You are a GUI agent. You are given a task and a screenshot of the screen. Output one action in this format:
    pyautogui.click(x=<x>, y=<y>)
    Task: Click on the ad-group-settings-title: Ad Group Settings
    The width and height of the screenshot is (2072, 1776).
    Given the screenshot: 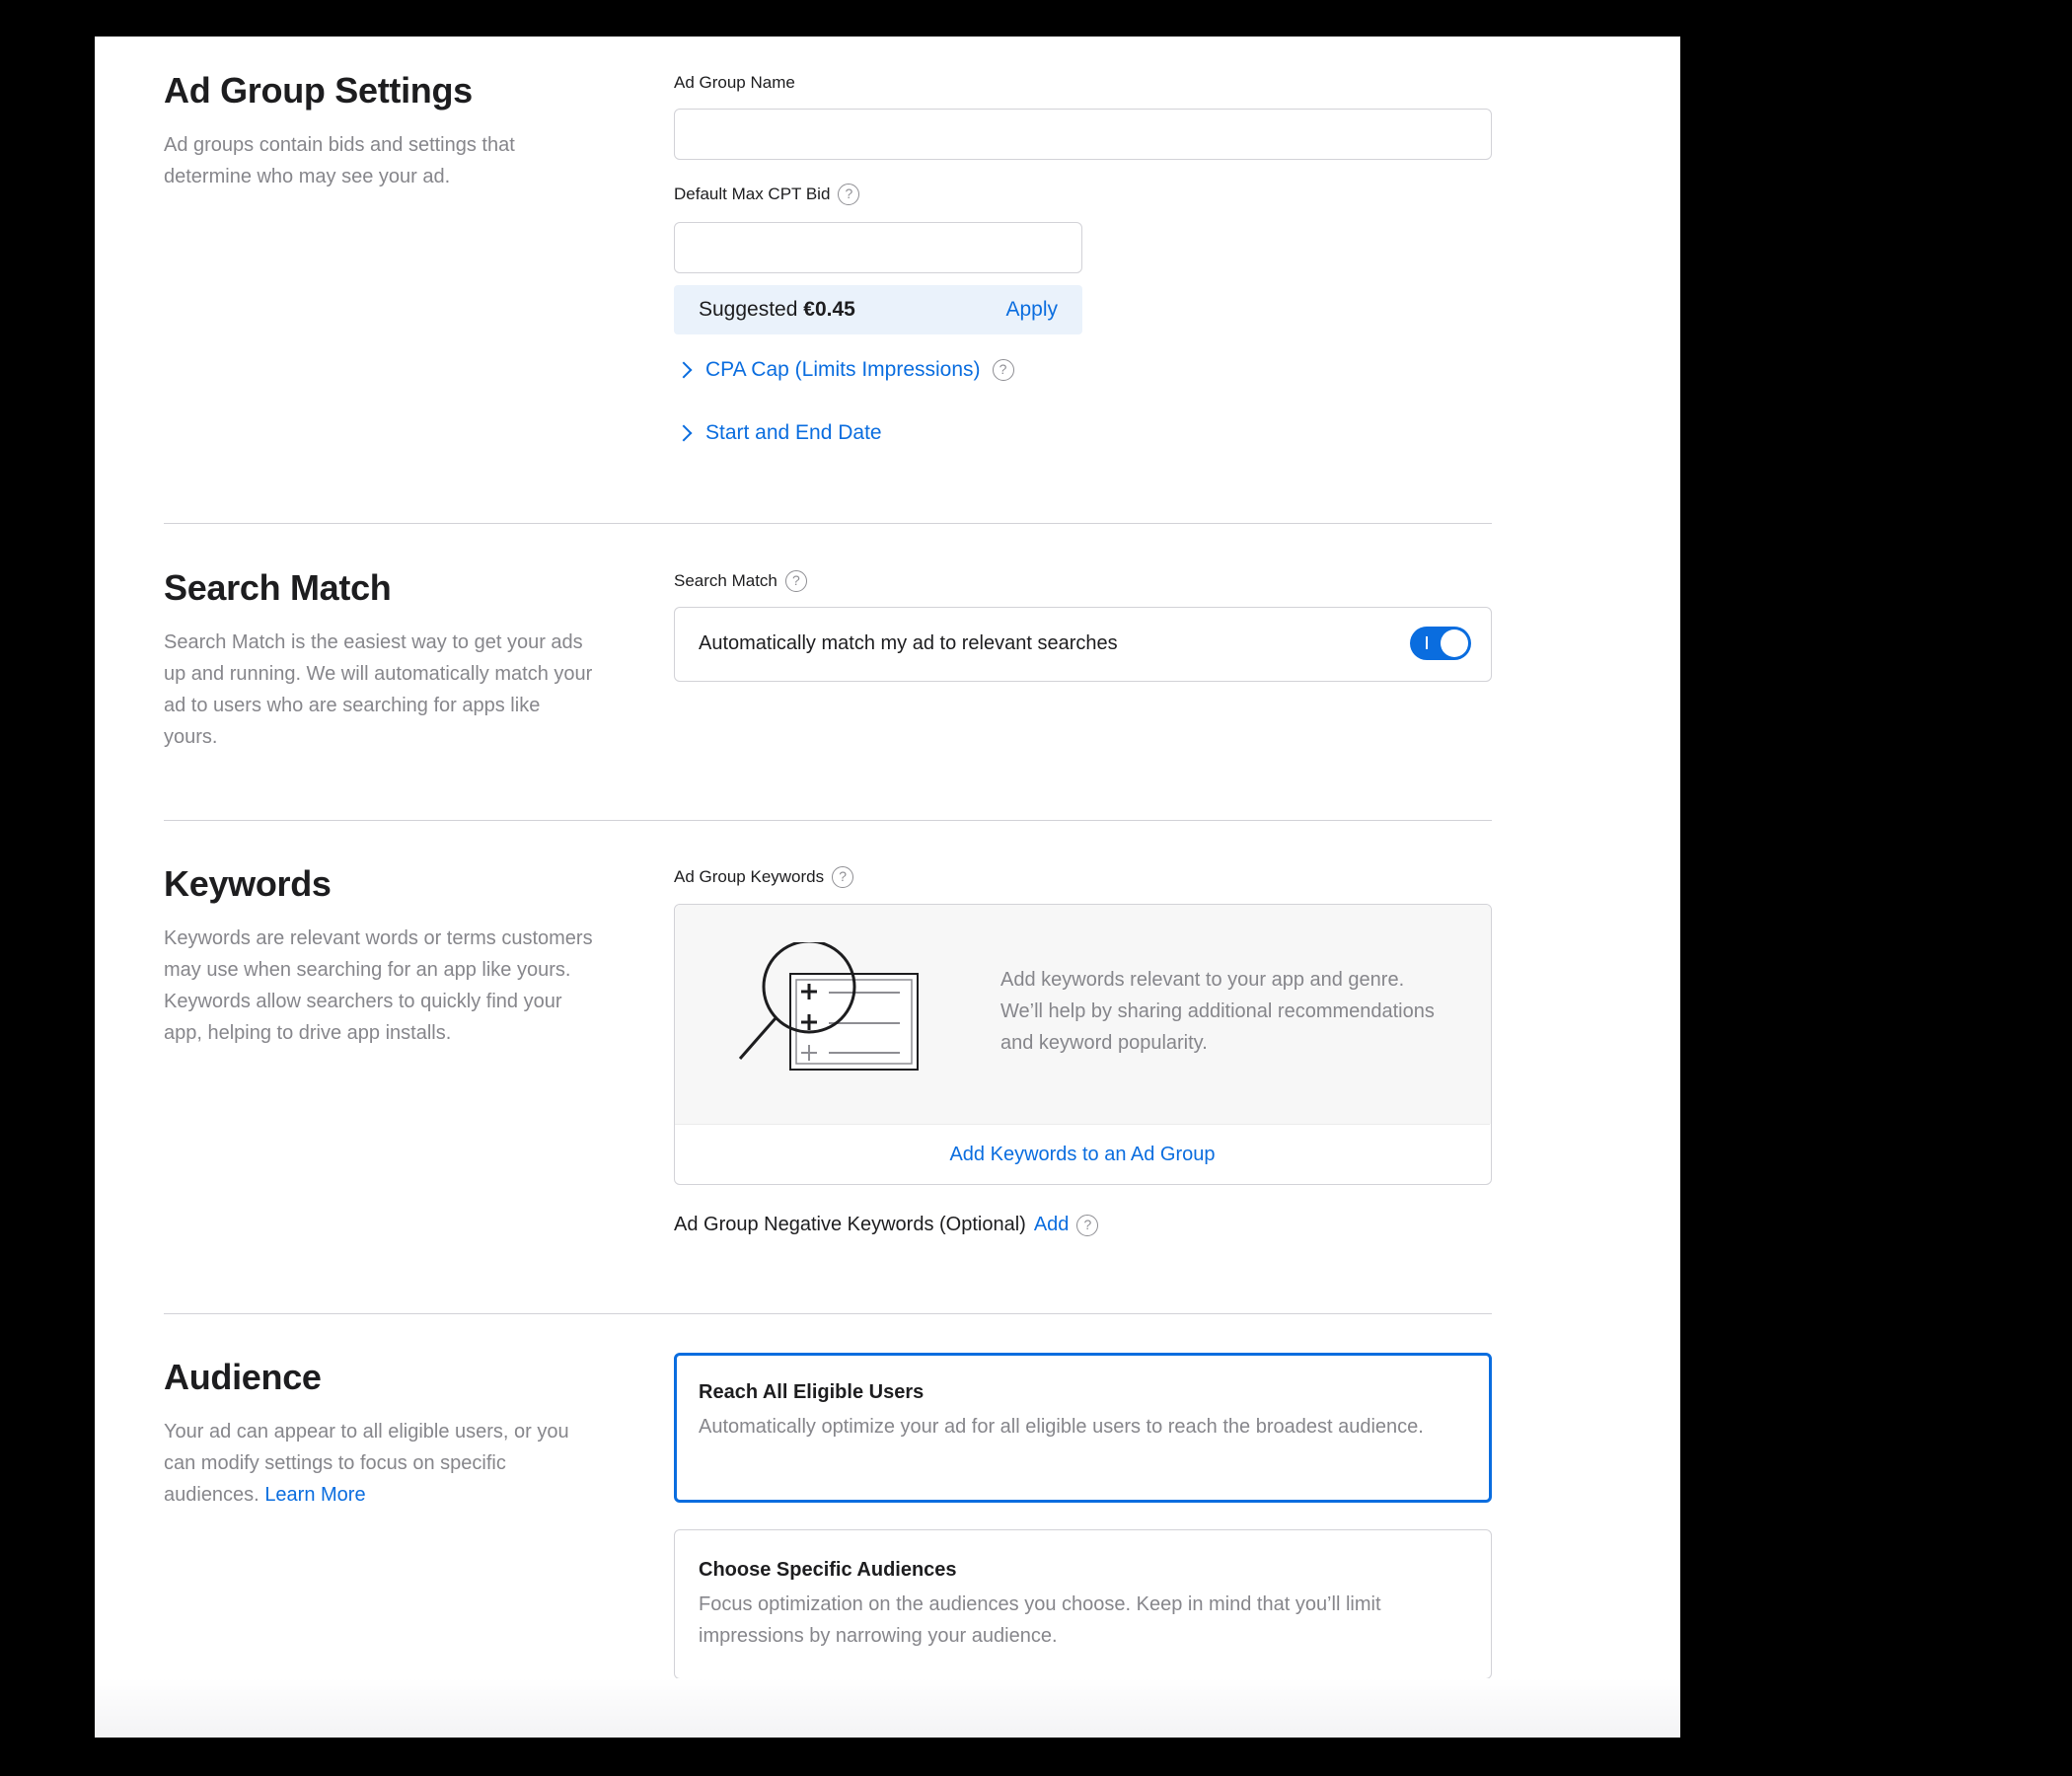 What is the action you would take?
    pyautogui.click(x=318, y=91)
    